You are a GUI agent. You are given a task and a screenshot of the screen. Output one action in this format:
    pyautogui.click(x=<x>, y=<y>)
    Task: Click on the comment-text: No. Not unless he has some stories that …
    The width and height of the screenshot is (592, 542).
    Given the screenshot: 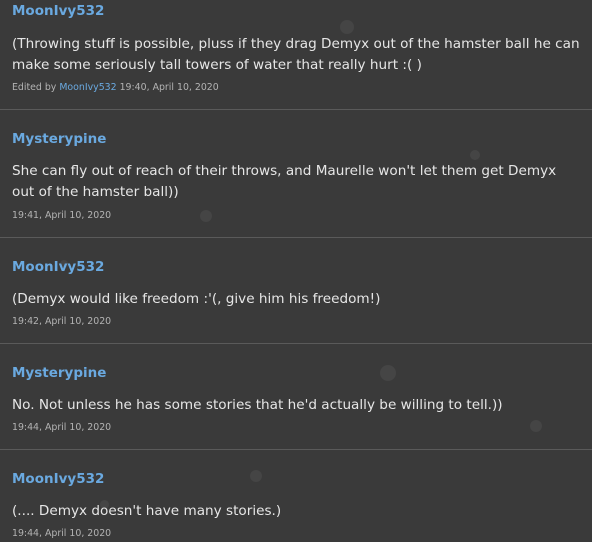 What is the action you would take?
    pyautogui.click(x=257, y=405)
    